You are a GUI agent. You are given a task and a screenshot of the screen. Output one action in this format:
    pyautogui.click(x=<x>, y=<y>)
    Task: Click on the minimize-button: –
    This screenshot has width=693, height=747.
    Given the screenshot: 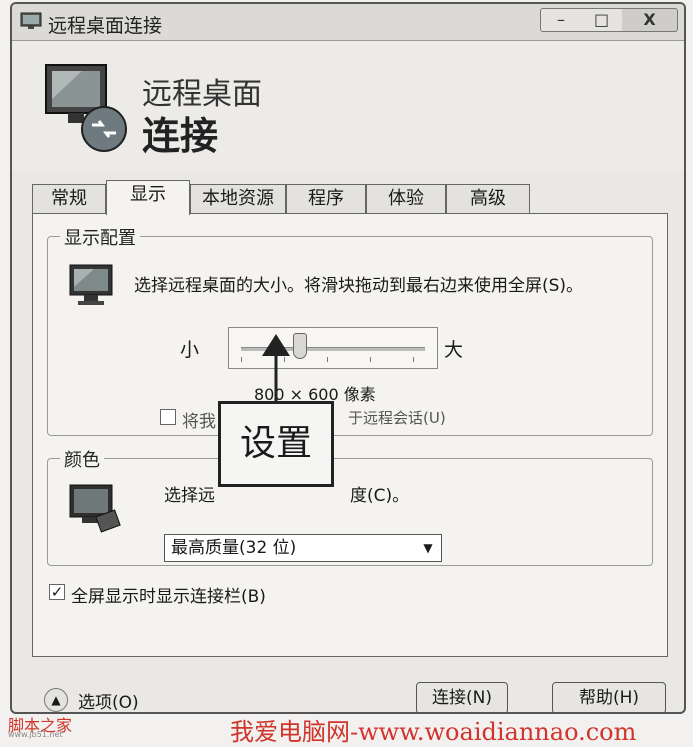 What is the action you would take?
    pyautogui.click(x=561, y=20)
    